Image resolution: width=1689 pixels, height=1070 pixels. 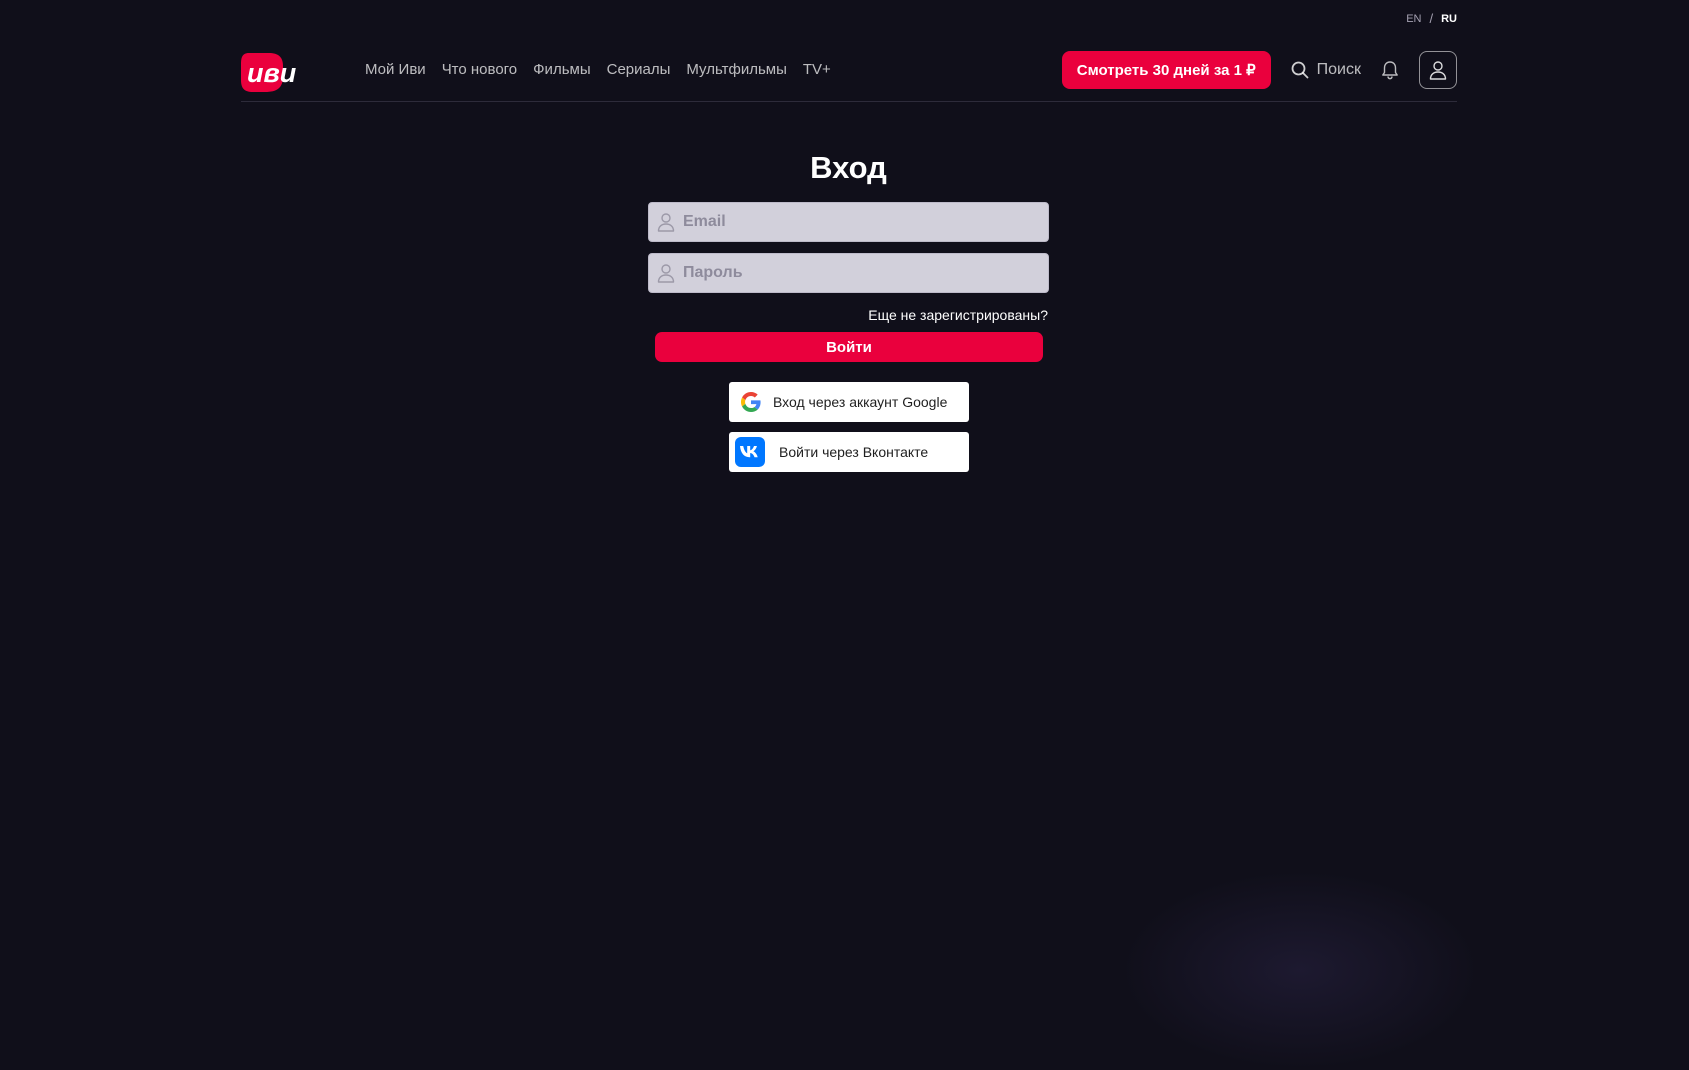 What do you see at coordinates (958, 315) in the screenshot?
I see `register-link: Еще не зарегистрированы?` at bounding box center [958, 315].